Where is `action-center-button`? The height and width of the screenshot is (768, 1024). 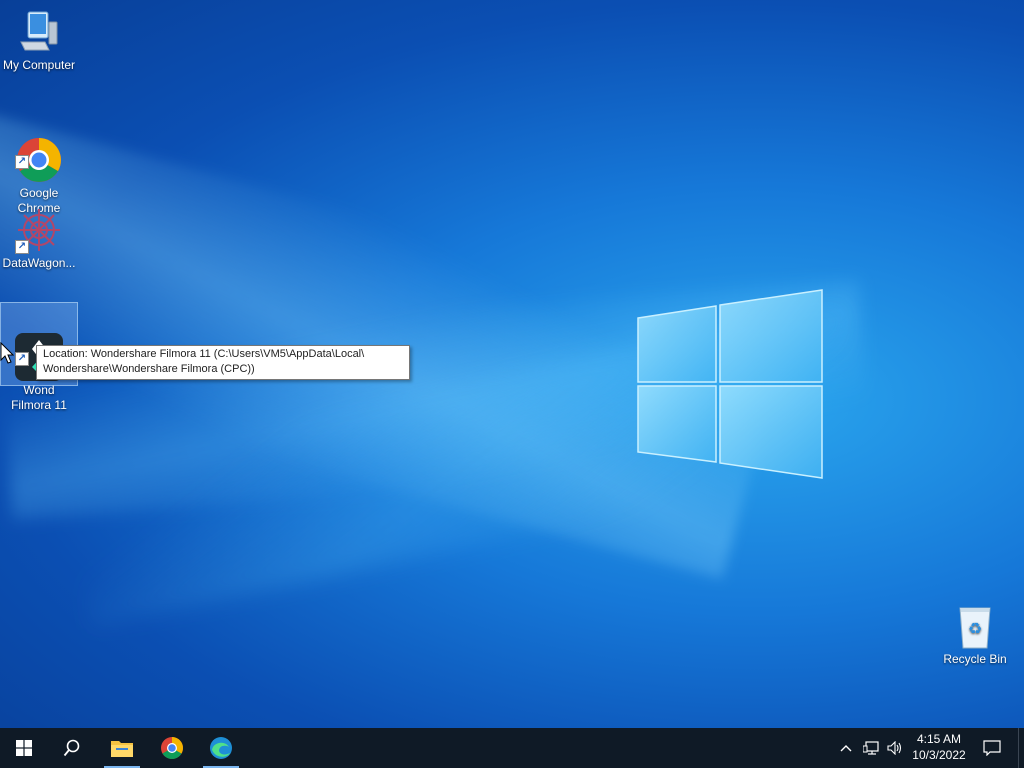 action-center-button is located at coordinates (992, 748).